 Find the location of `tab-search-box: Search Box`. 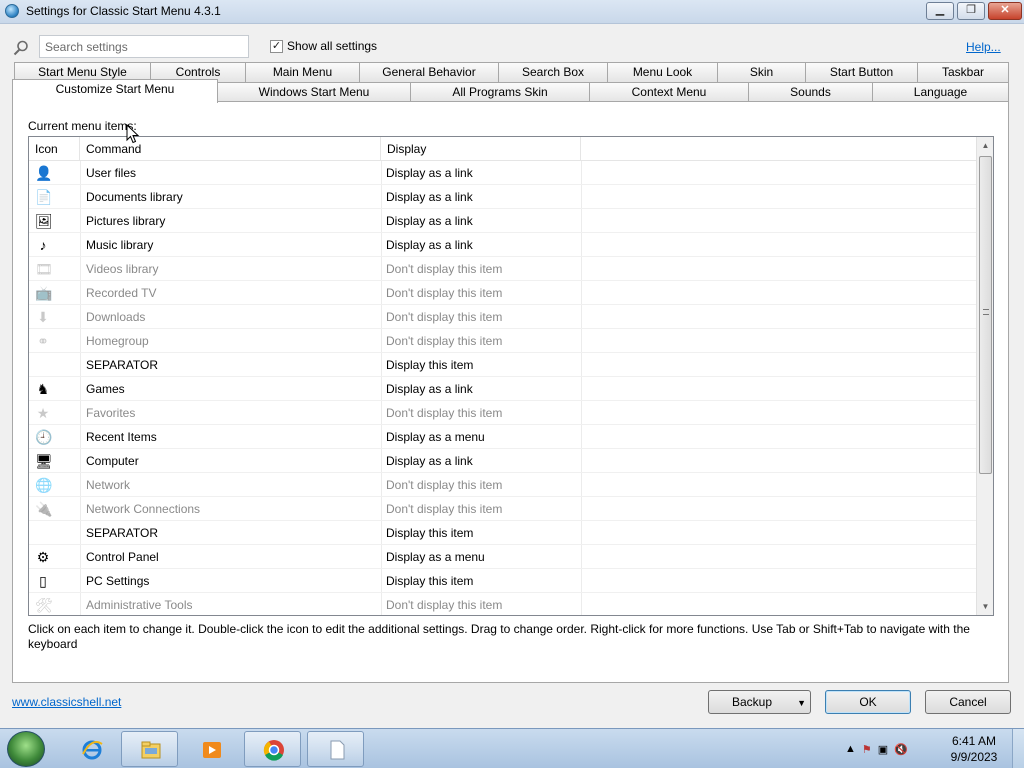

tab-search-box: Search Box is located at coordinates (553, 72).